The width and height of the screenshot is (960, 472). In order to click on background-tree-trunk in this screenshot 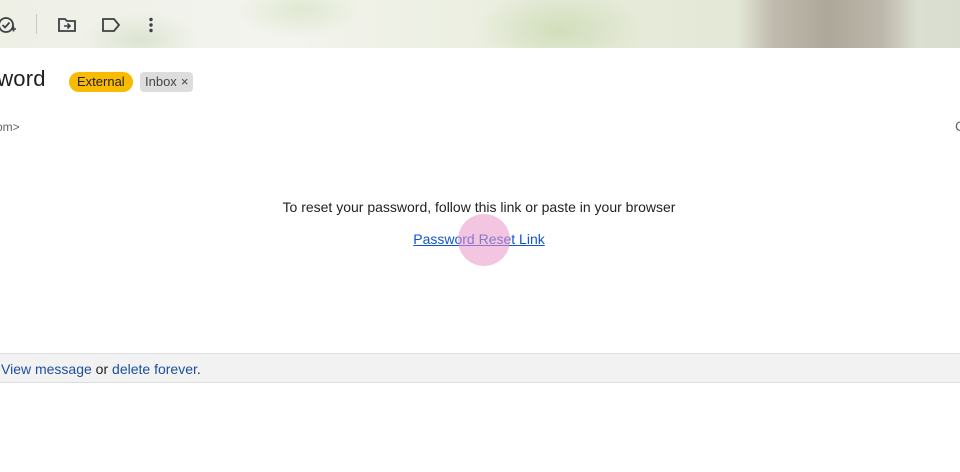, I will do `click(828, 24)`.